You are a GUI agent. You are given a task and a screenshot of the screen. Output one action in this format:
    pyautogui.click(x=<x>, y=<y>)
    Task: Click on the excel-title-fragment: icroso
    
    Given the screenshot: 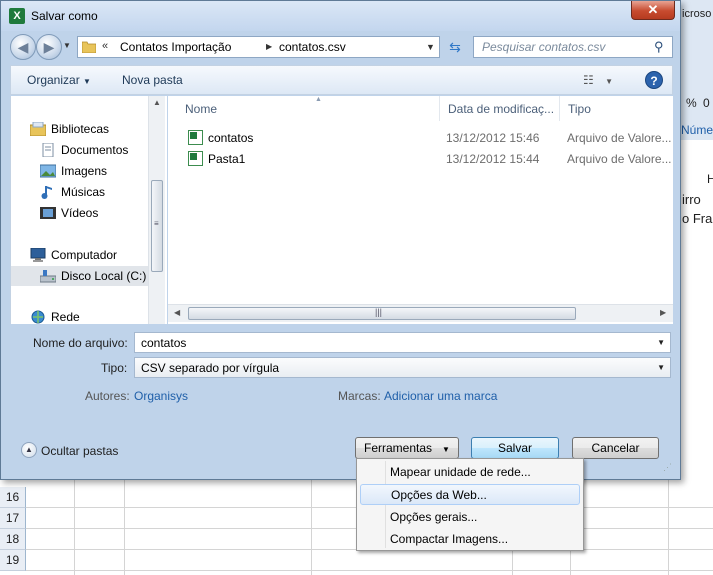 What is the action you would take?
    pyautogui.click(x=697, y=14)
    